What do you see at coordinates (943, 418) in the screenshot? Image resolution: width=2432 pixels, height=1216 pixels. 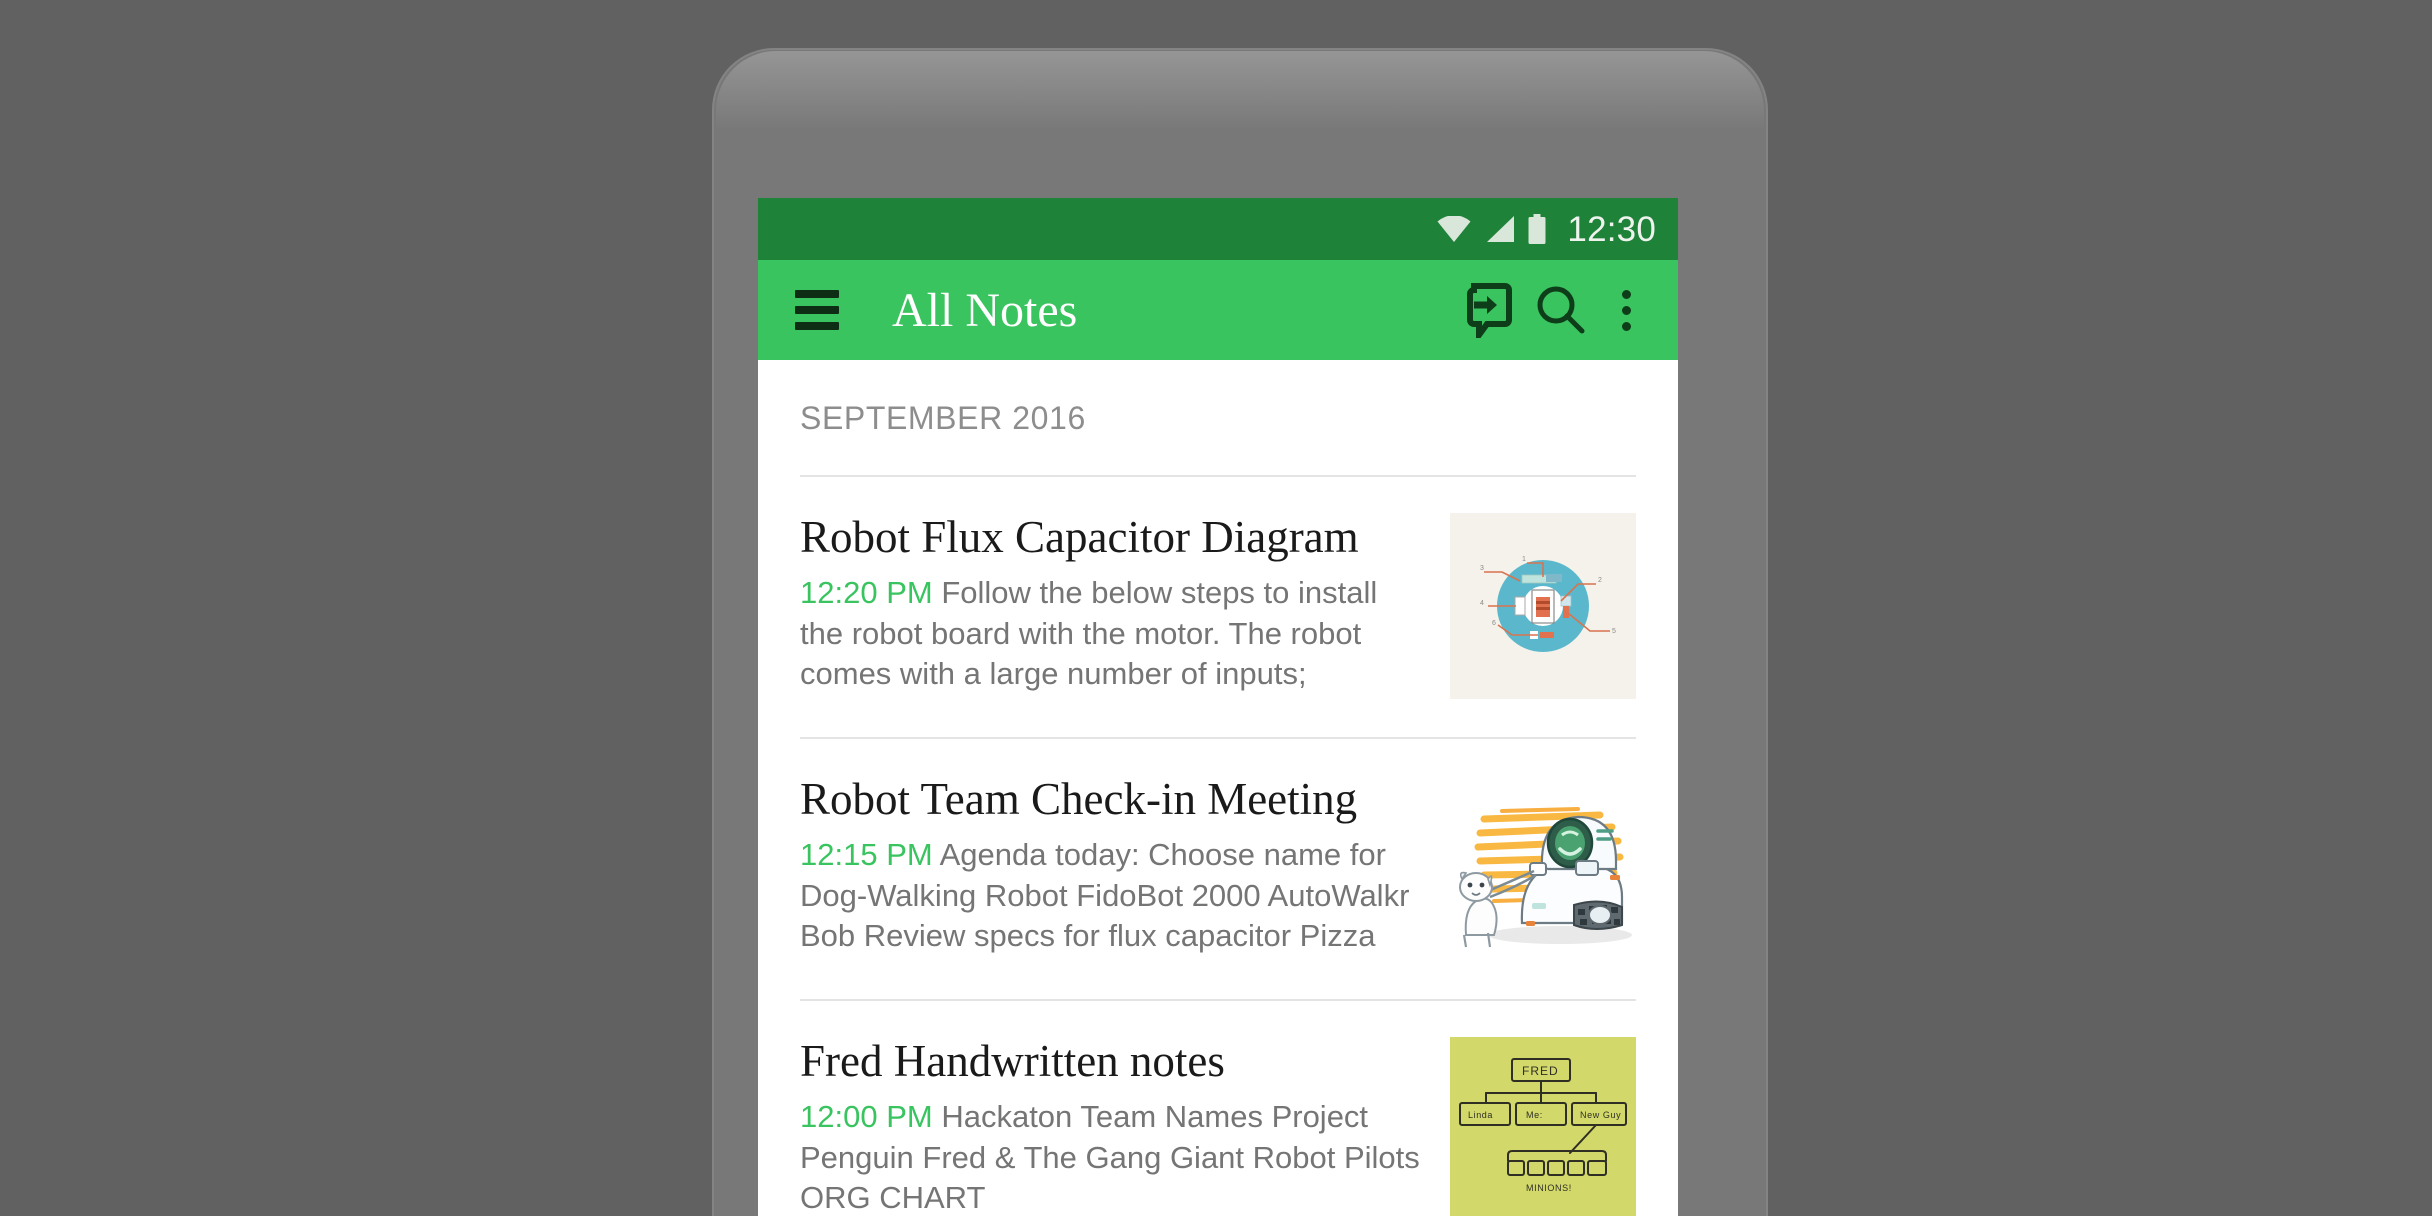 I see `section-header-date: SEPTEMBER 2016` at bounding box center [943, 418].